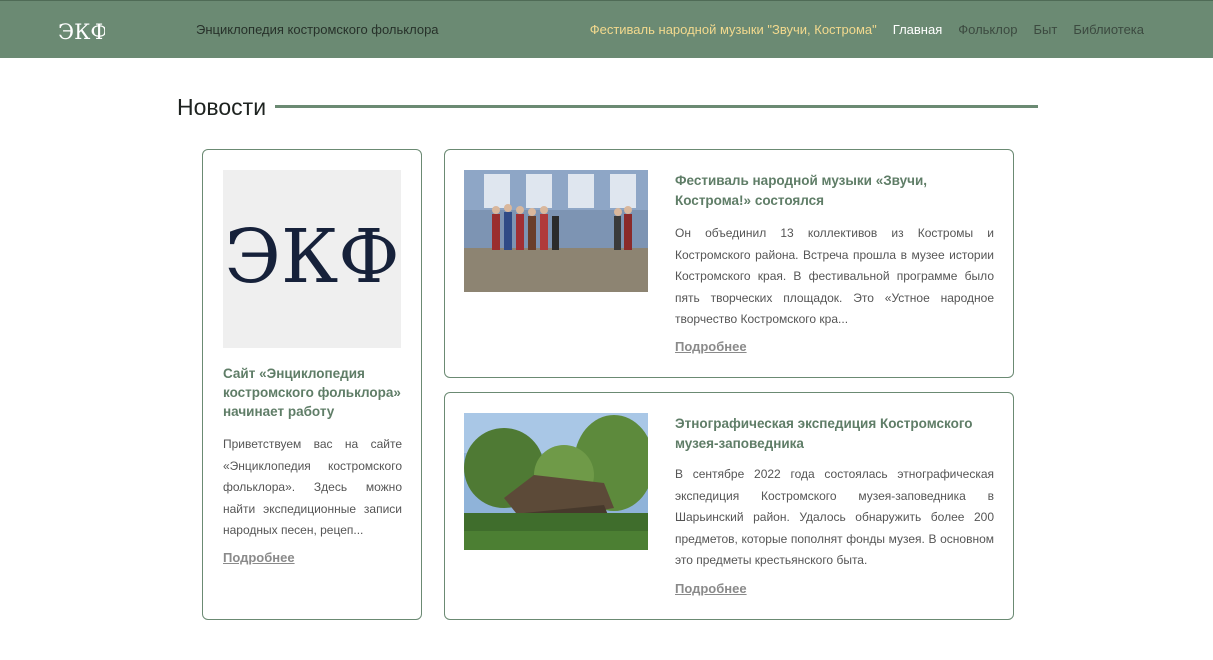 The image size is (1213, 660). Describe the element at coordinates (1045, 29) in the screenshot. I see `nav-life: Быт` at that location.